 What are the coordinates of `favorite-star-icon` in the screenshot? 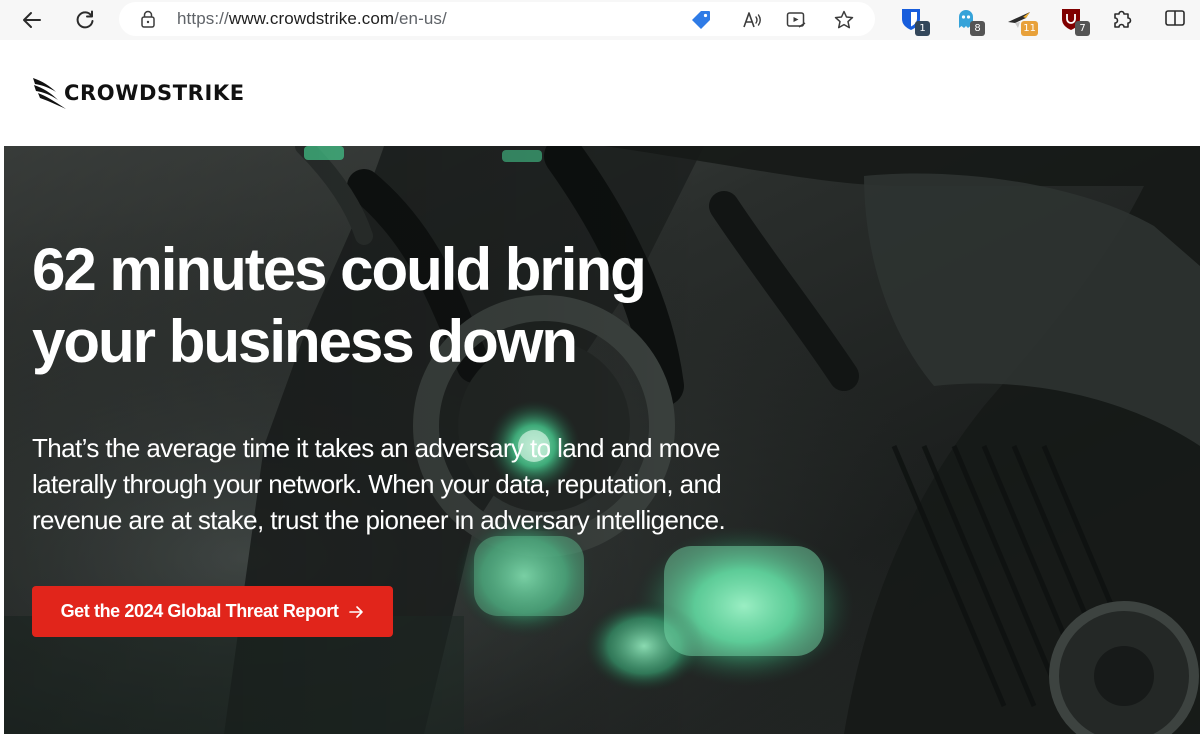 It's located at (844, 20).